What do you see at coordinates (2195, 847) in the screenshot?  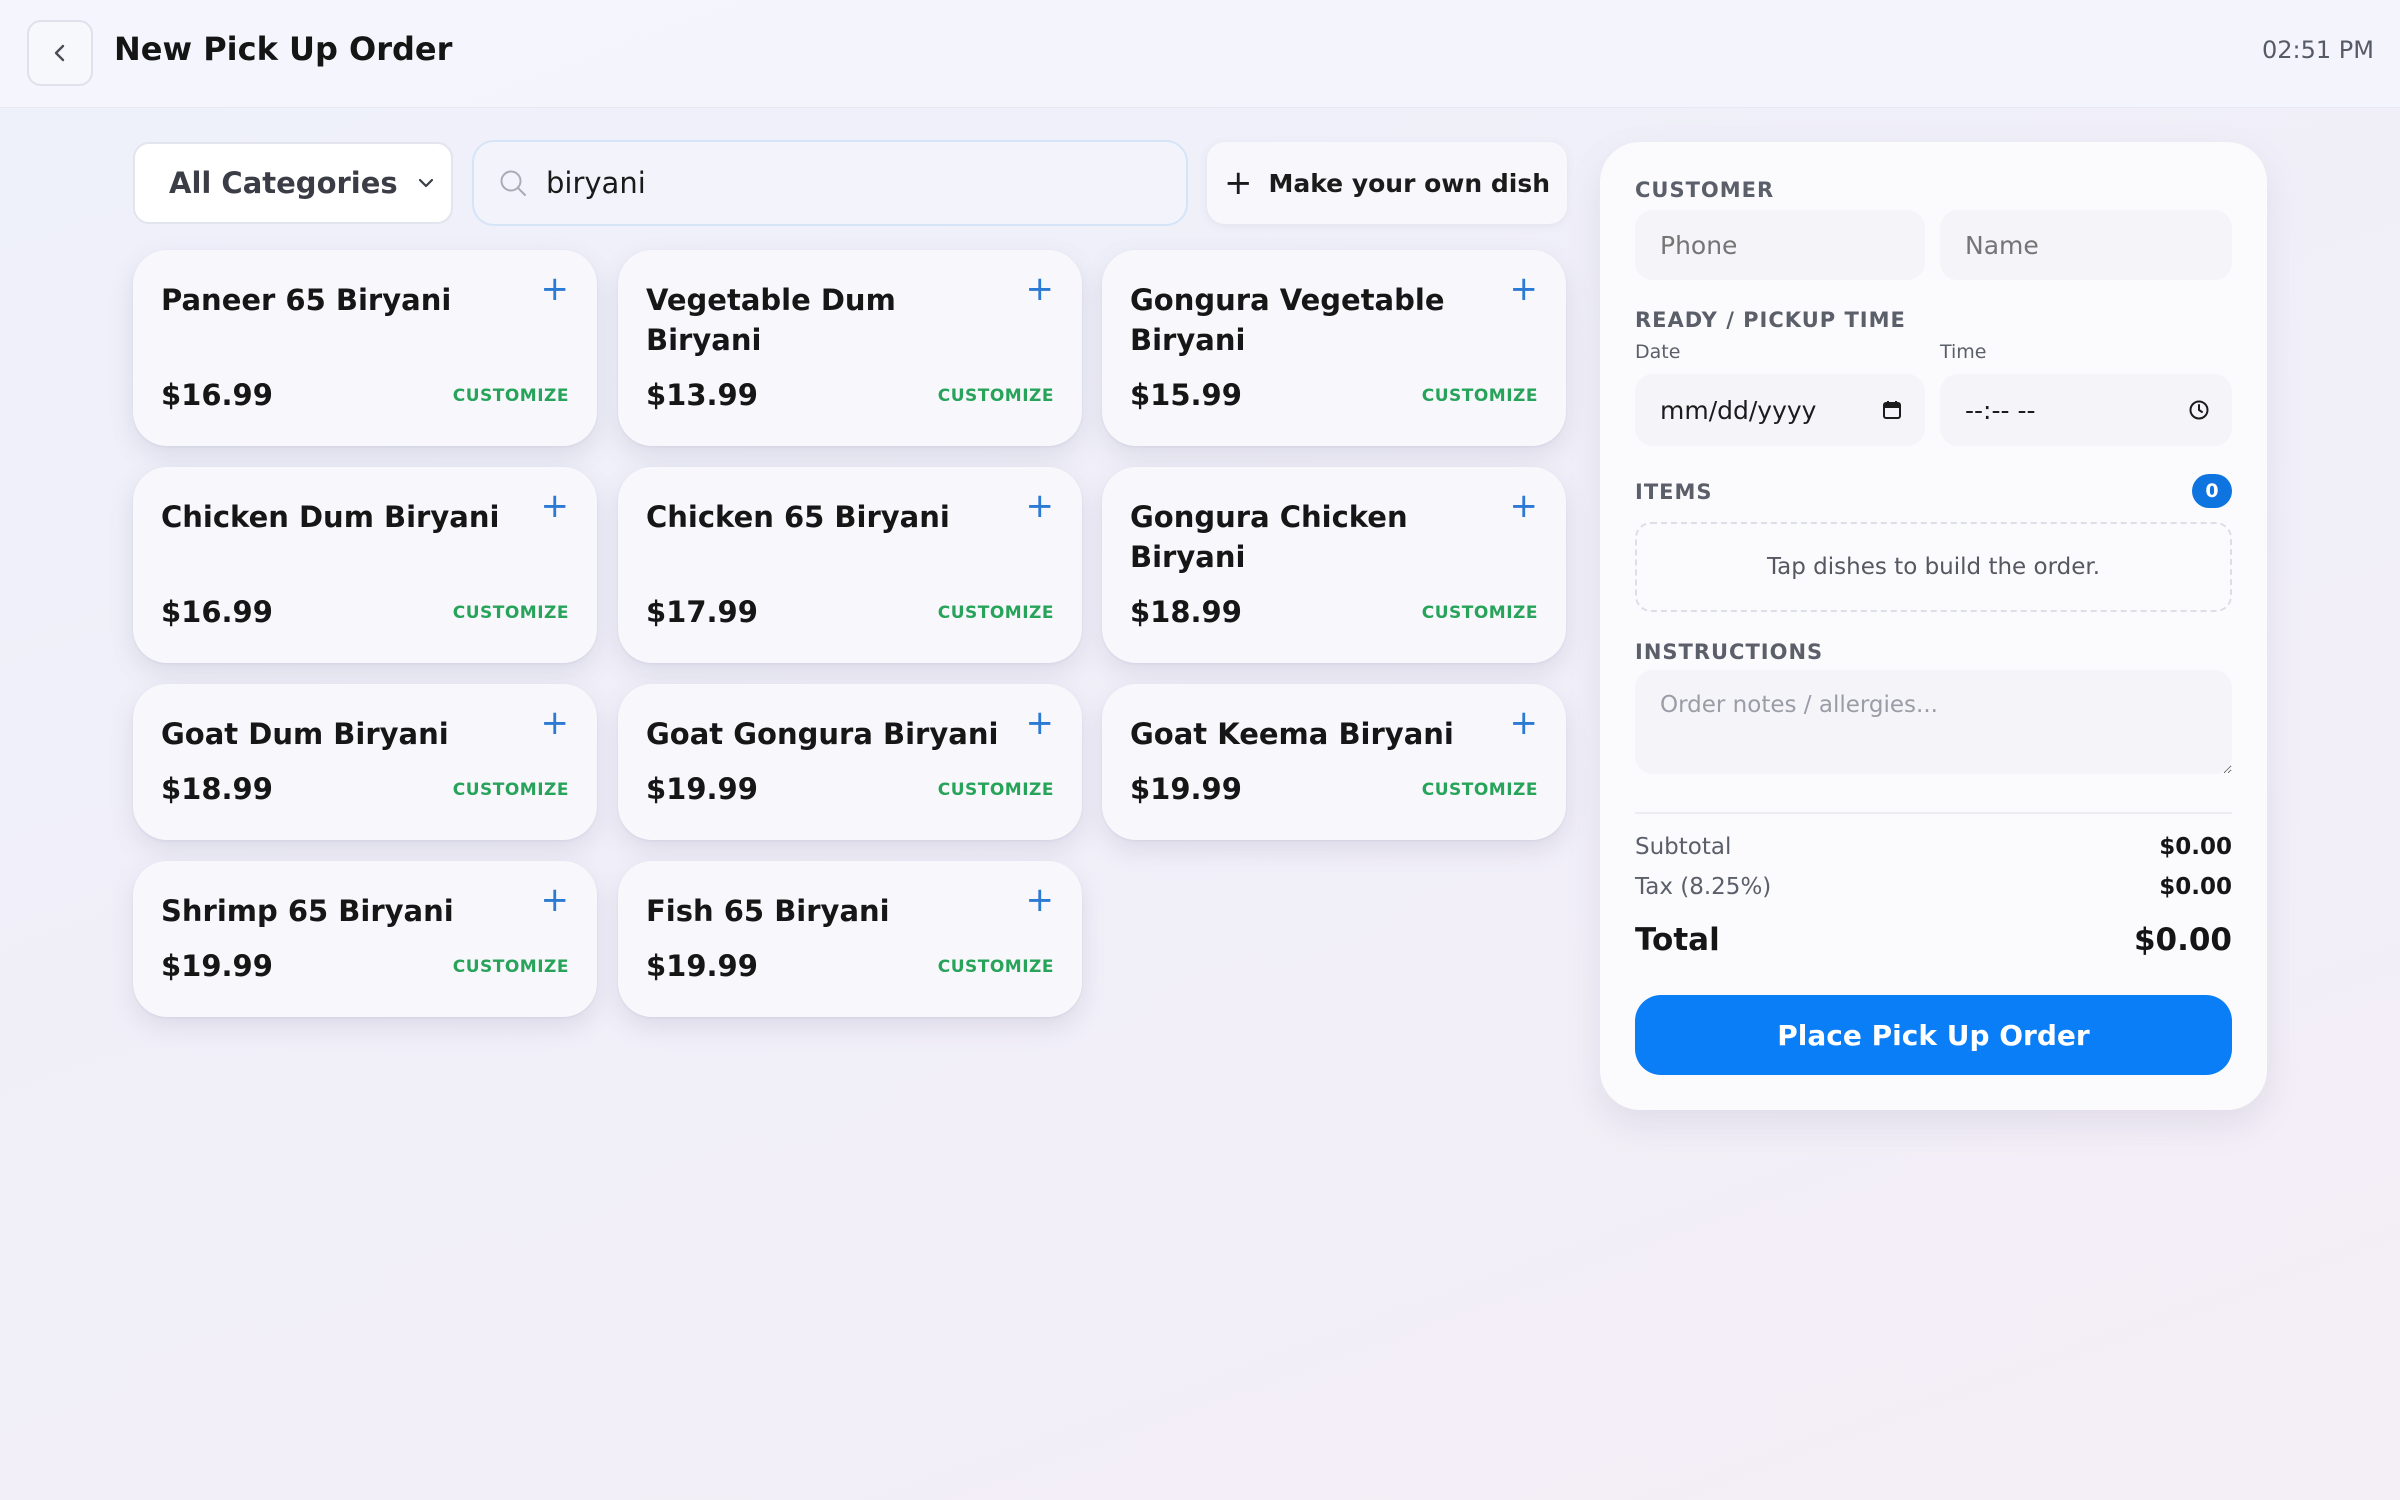 I see `subtotal-value: $0.00` at bounding box center [2195, 847].